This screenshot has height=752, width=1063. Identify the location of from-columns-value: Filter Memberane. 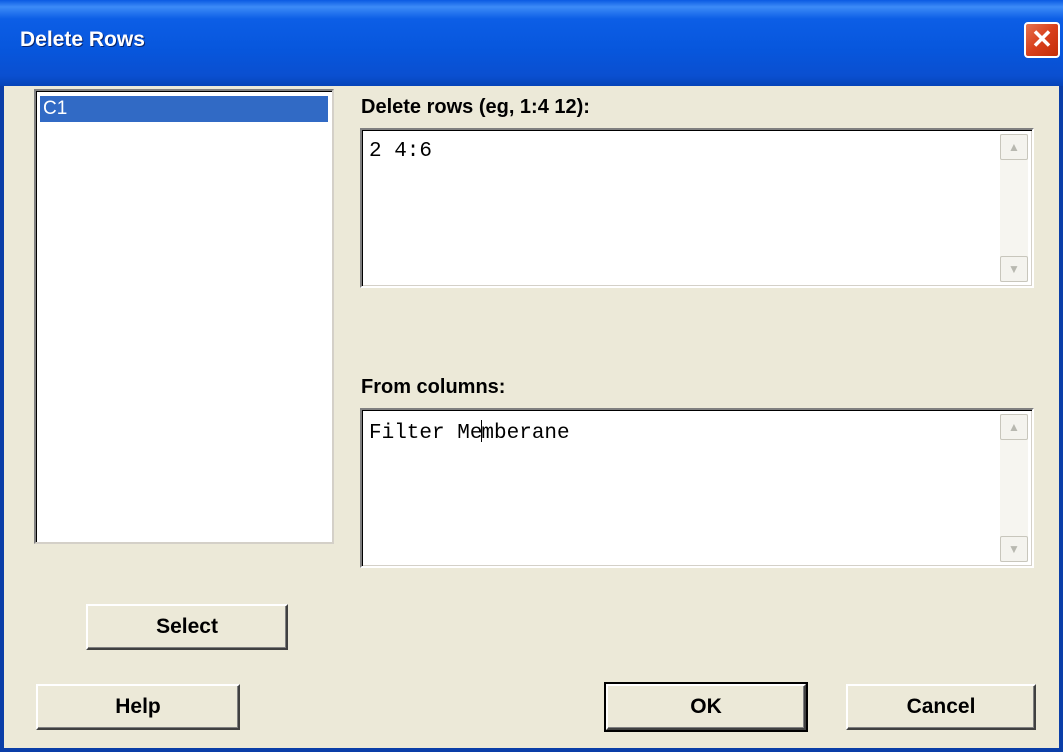
(469, 432).